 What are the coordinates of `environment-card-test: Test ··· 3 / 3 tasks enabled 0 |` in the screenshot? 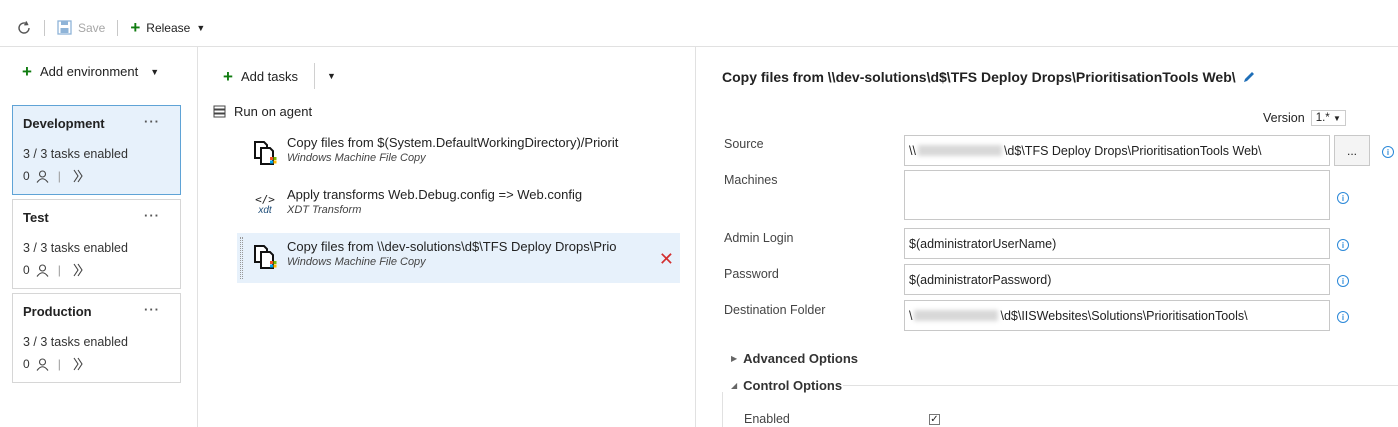 It's located at (96, 244).